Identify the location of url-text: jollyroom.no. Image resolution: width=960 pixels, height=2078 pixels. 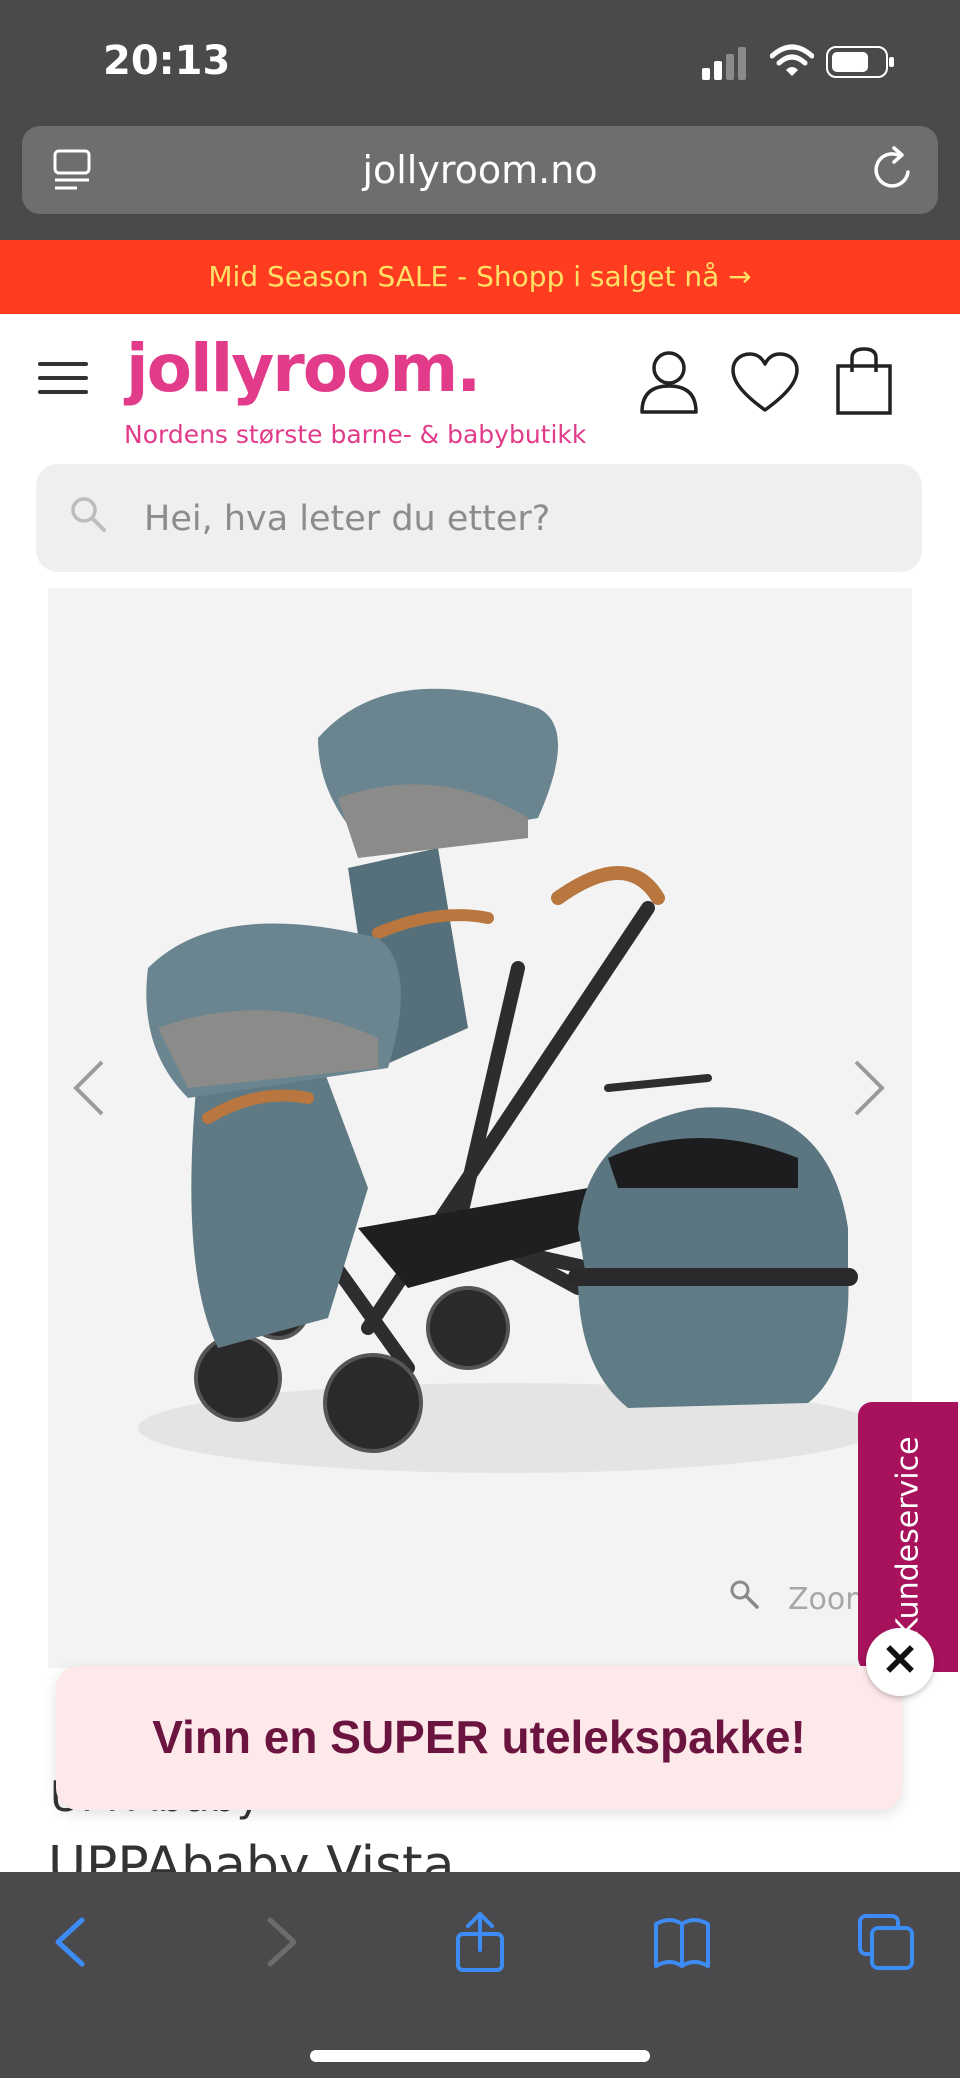
(480, 170).